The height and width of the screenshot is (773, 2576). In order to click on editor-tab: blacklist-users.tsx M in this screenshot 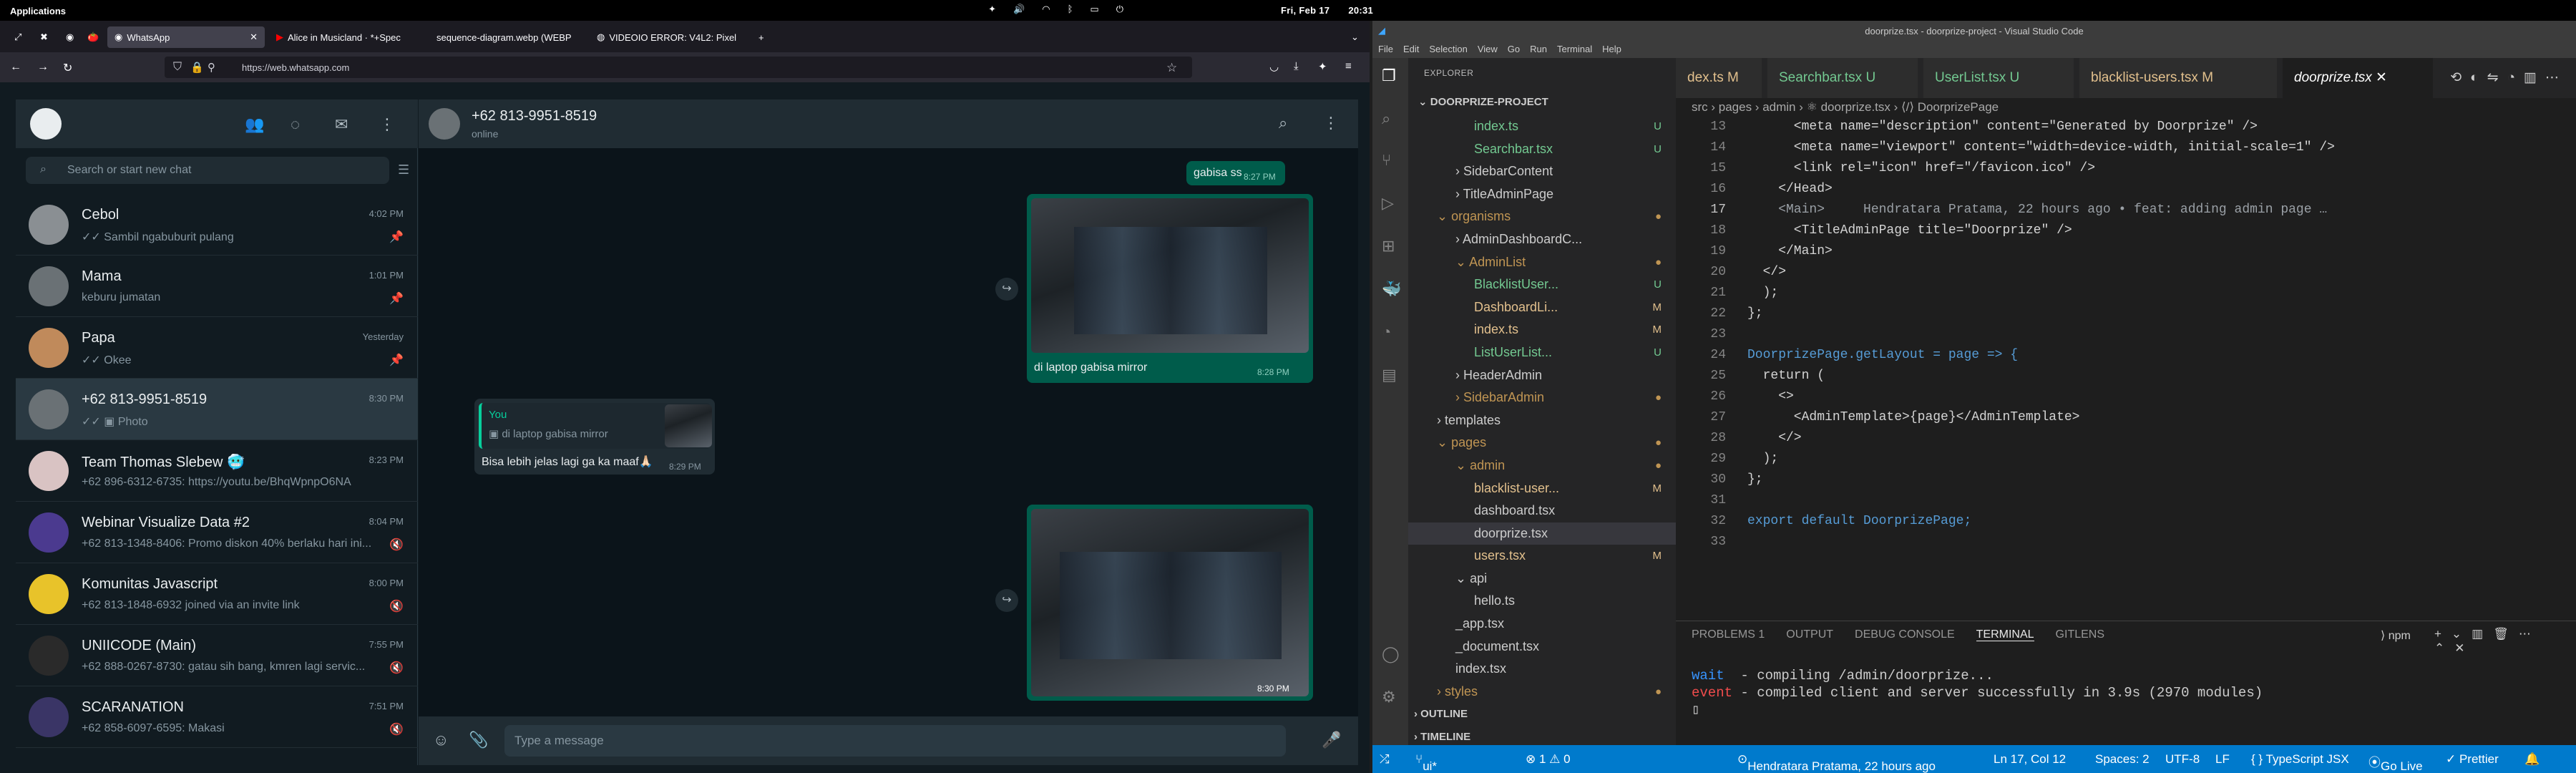, I will do `click(2178, 78)`.